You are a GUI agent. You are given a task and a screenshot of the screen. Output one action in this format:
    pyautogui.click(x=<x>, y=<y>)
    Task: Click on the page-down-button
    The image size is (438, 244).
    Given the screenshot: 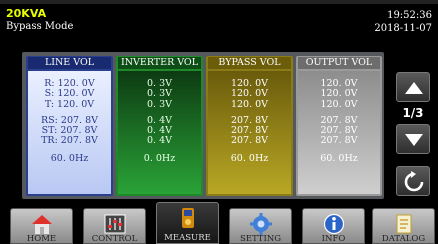 What is the action you would take?
    pyautogui.click(x=413, y=139)
    